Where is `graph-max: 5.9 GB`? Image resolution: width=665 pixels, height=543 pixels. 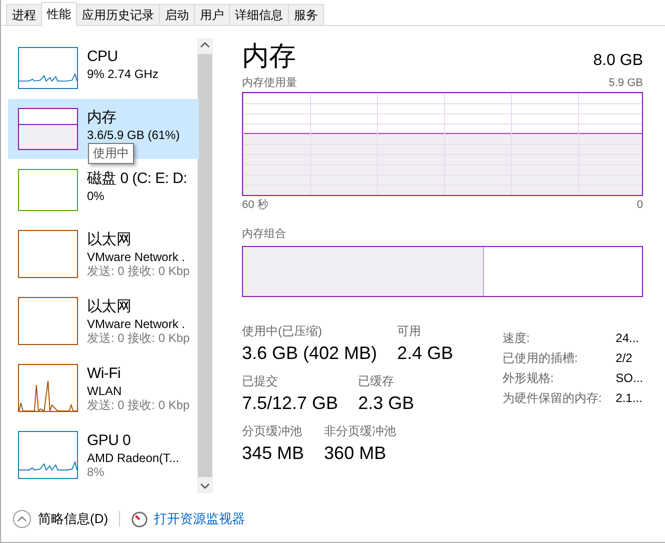 graph-max: 5.9 GB is located at coordinates (625, 83).